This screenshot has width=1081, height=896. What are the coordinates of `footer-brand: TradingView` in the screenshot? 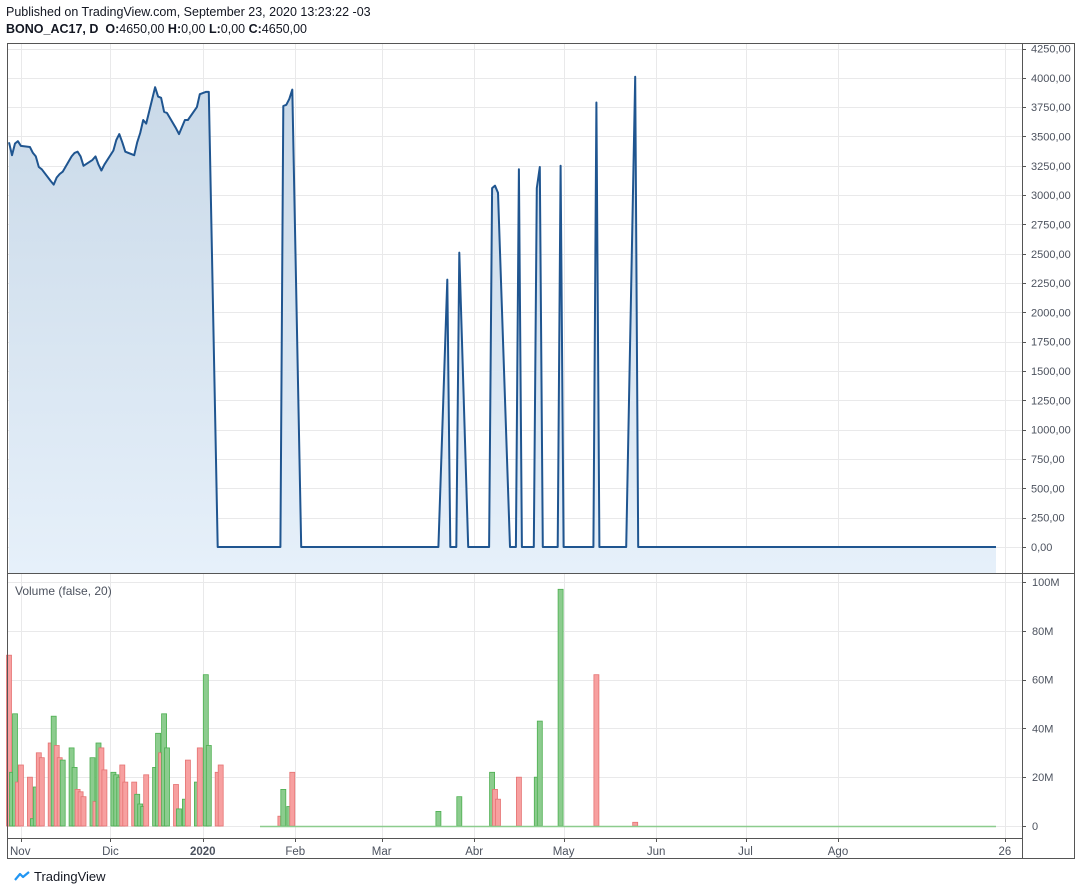 It's located at (60, 876).